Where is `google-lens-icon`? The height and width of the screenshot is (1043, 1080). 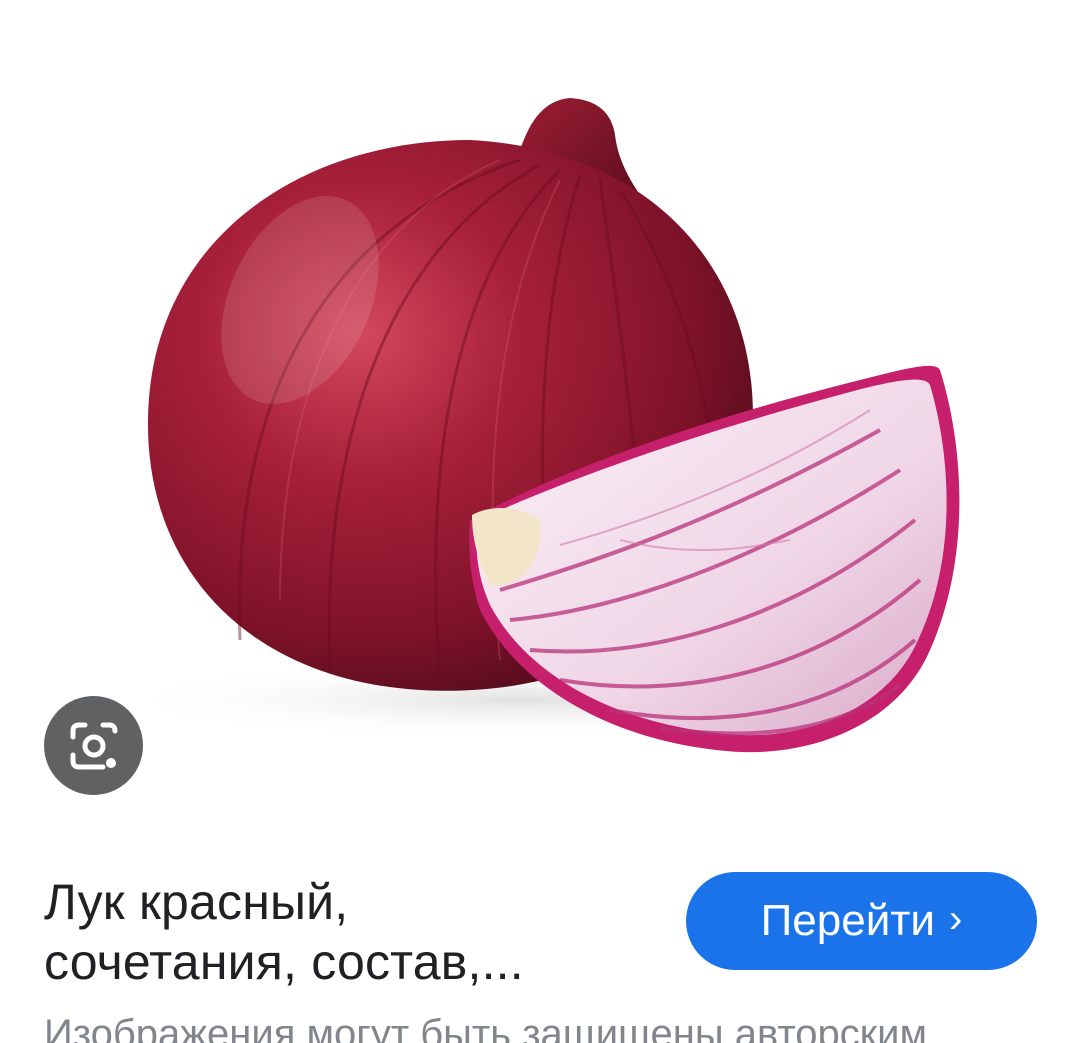 google-lens-icon is located at coordinates (93, 745).